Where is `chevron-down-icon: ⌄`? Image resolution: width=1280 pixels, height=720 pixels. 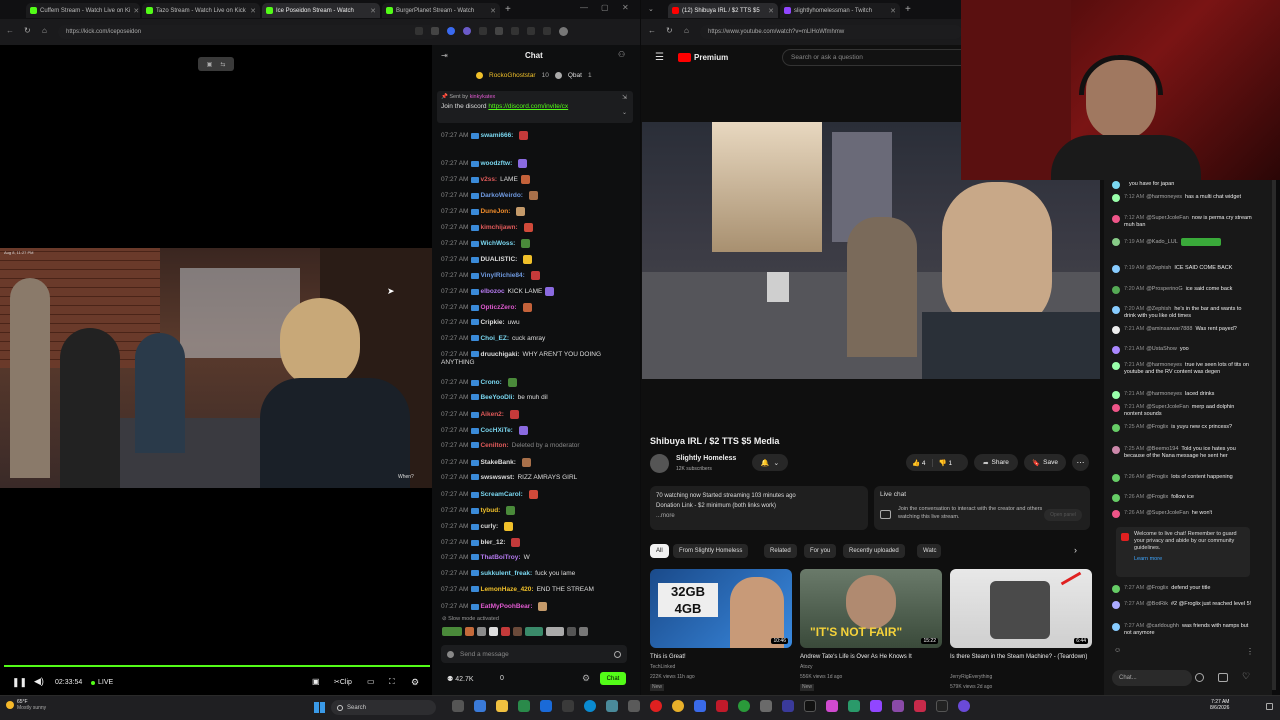 chevron-down-icon: ⌄ is located at coordinates (624, 112).